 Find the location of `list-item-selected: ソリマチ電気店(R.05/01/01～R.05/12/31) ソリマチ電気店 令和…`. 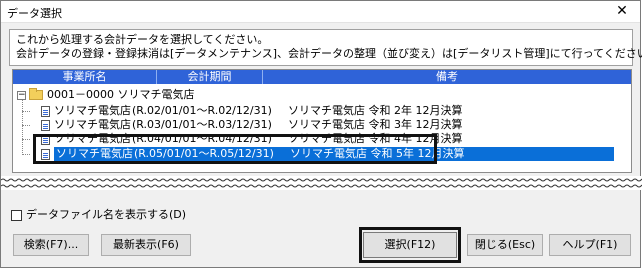

list-item-selected: ソリマチ電気店(R.05/01/01～R.05/12/31) ソリマチ電気店 令和… is located at coordinates (334, 154).